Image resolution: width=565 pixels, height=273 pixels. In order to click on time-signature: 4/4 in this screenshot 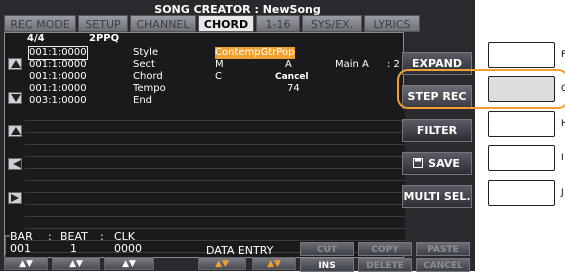, I will do `click(36, 38)`.